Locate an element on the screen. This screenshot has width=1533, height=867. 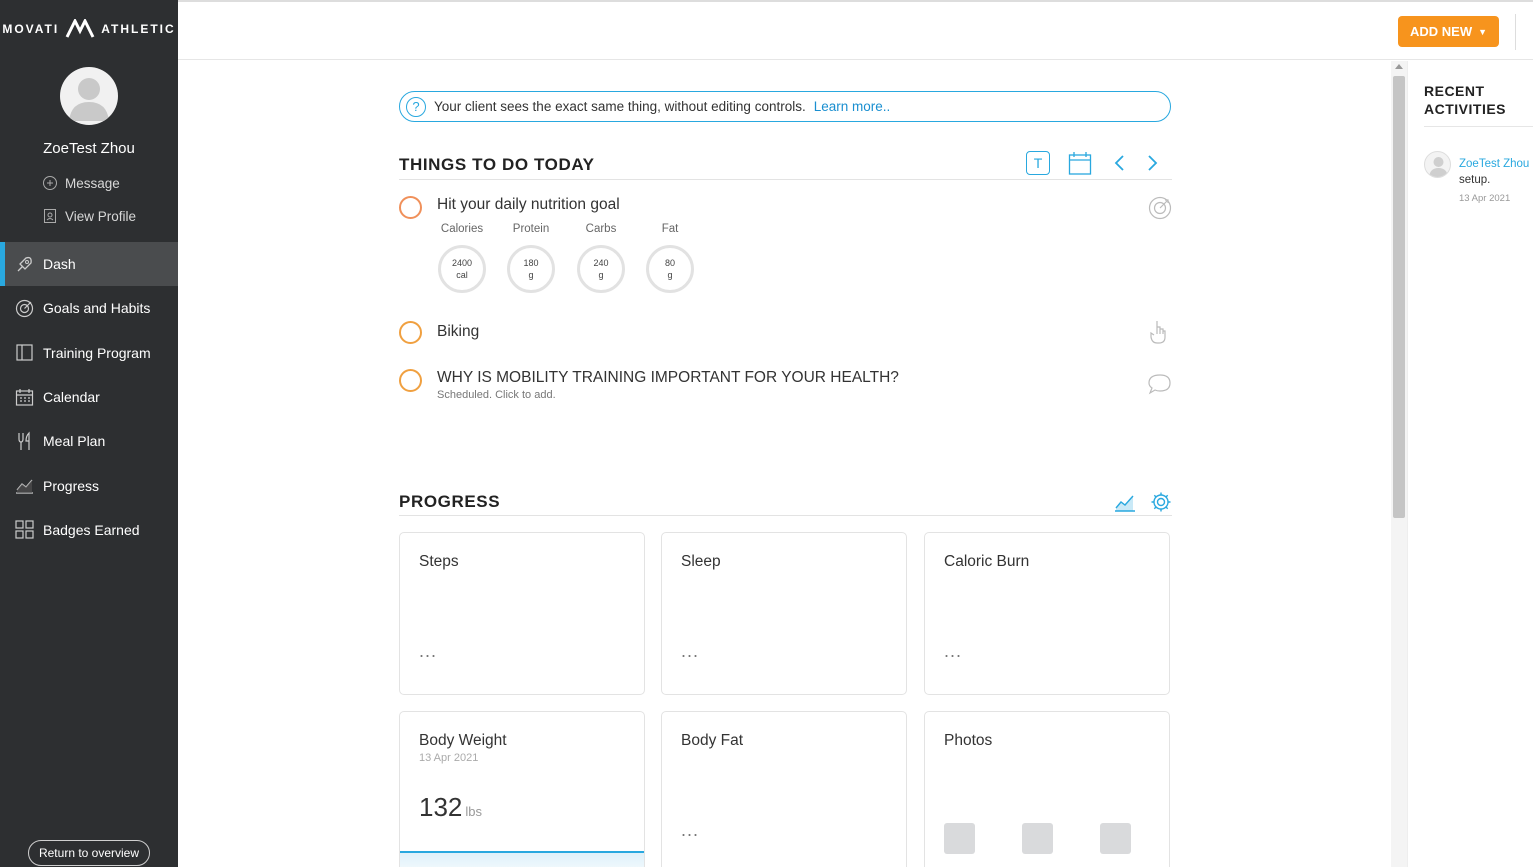
chevron-left-icon is located at coordinates (1119, 163).